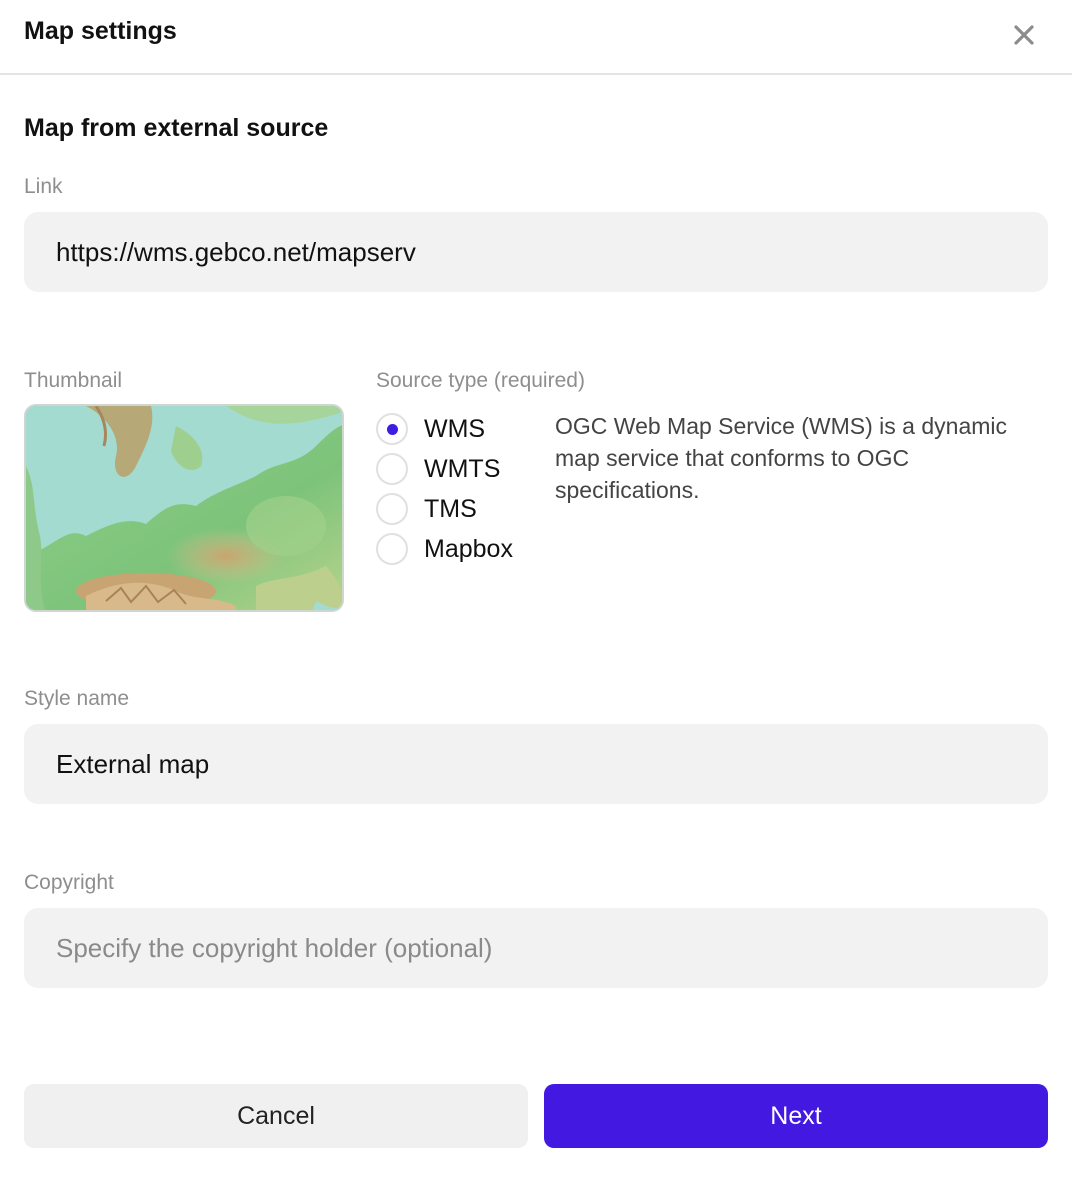 This screenshot has height=1204, width=1072. I want to click on radio-option-mapbox: Mapbox, so click(444, 549).